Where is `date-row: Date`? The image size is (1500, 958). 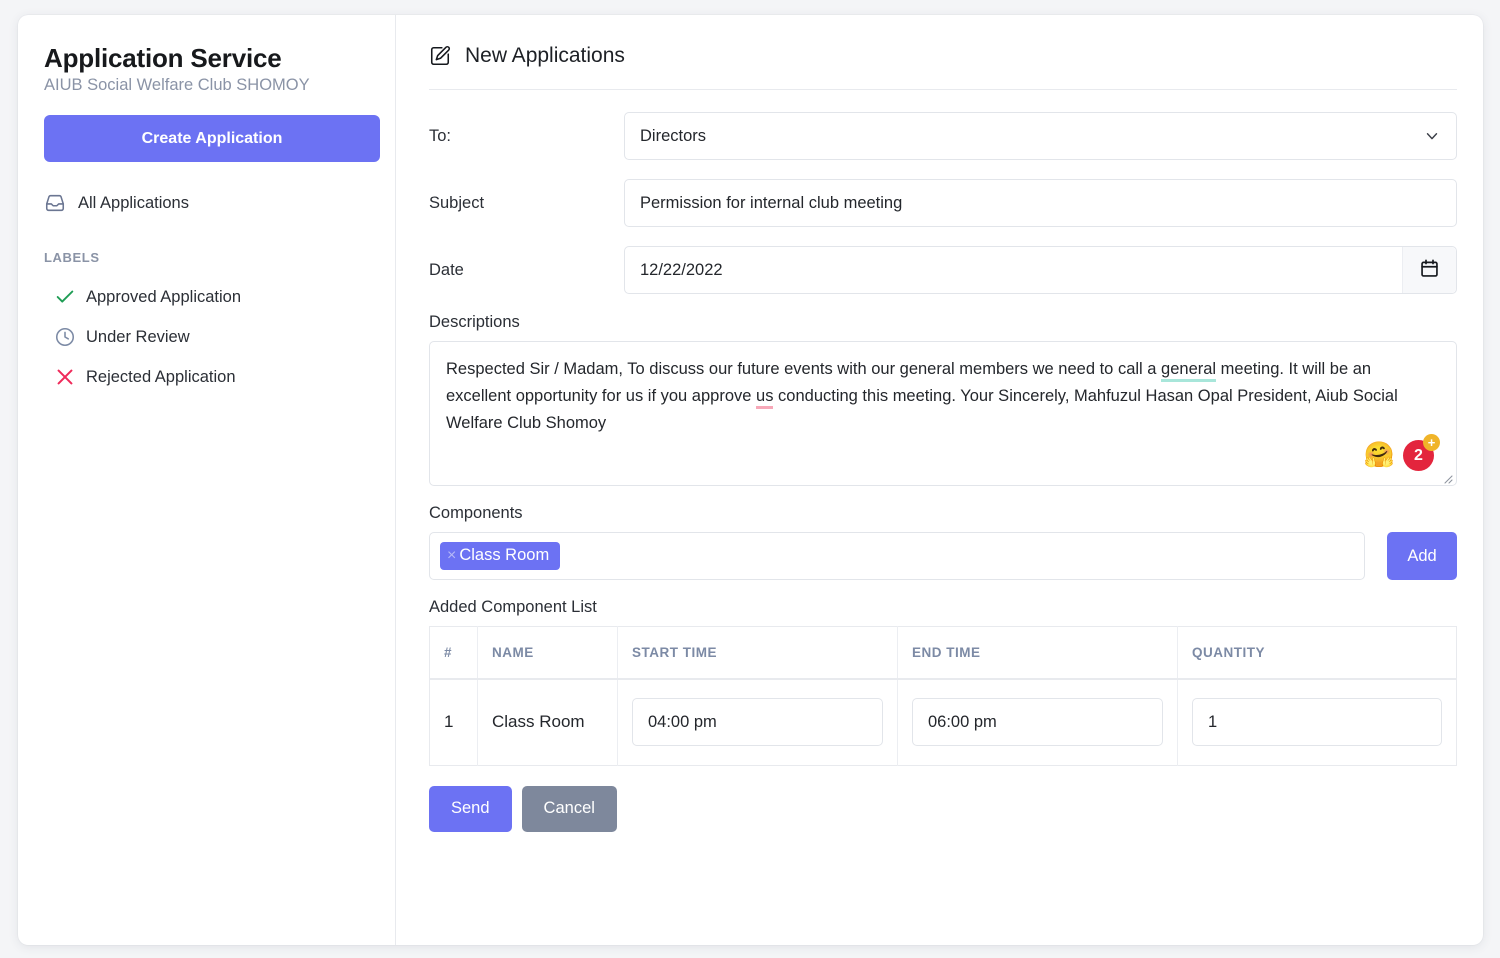 date-row: Date is located at coordinates (943, 270).